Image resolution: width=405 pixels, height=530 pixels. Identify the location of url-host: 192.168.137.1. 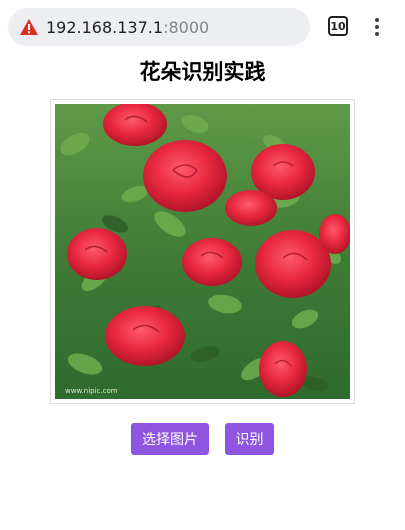
(105, 27).